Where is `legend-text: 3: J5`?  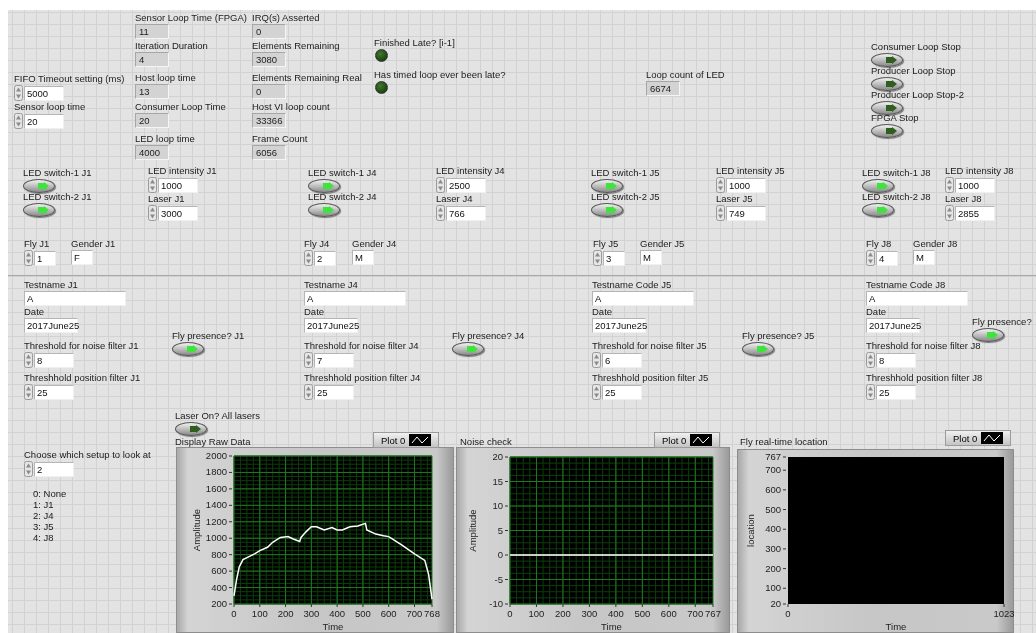
legend-text: 3: J5 is located at coordinates (44, 526).